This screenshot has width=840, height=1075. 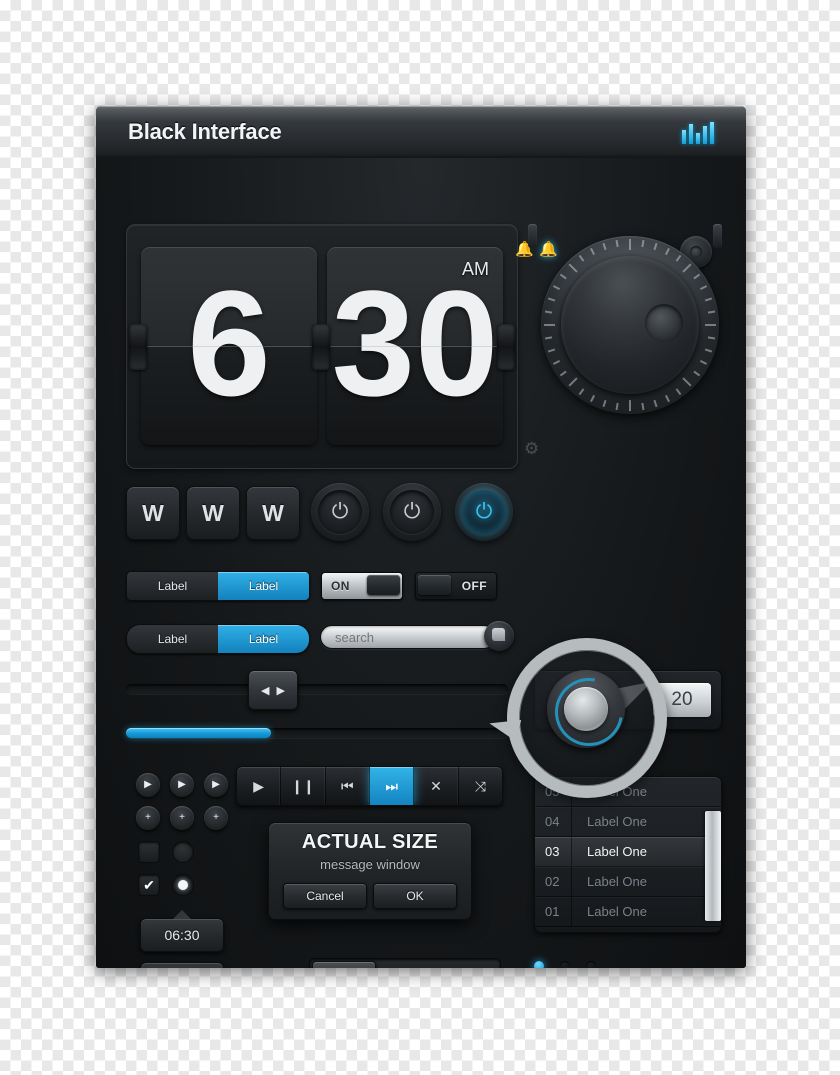 I want to click on pause-icon: ❙❙, so click(x=303, y=786).